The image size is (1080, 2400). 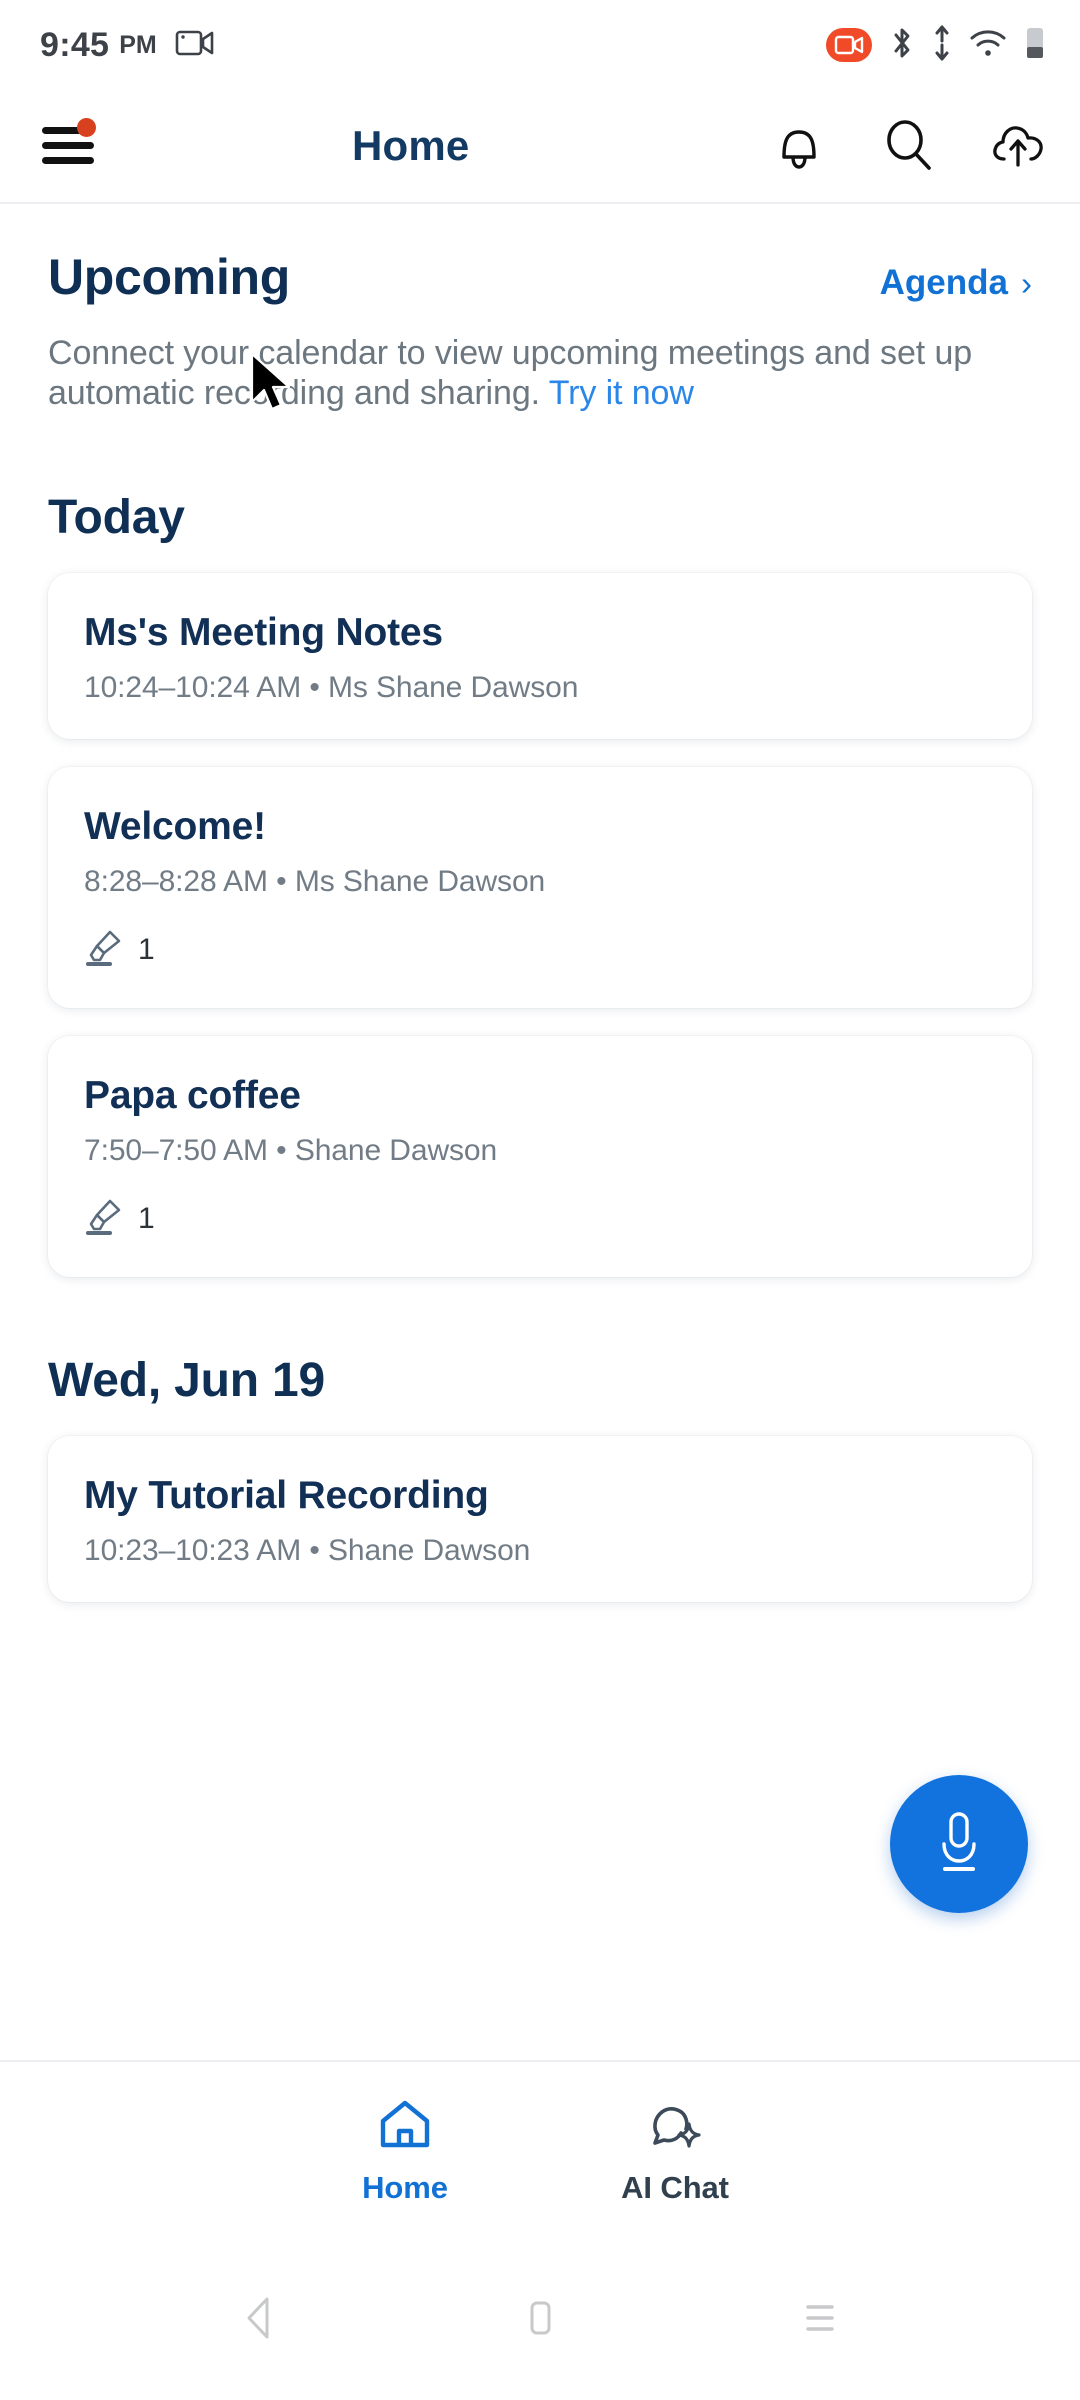 I want to click on ai-chat-bubble-icon, so click(x=675, y=2127).